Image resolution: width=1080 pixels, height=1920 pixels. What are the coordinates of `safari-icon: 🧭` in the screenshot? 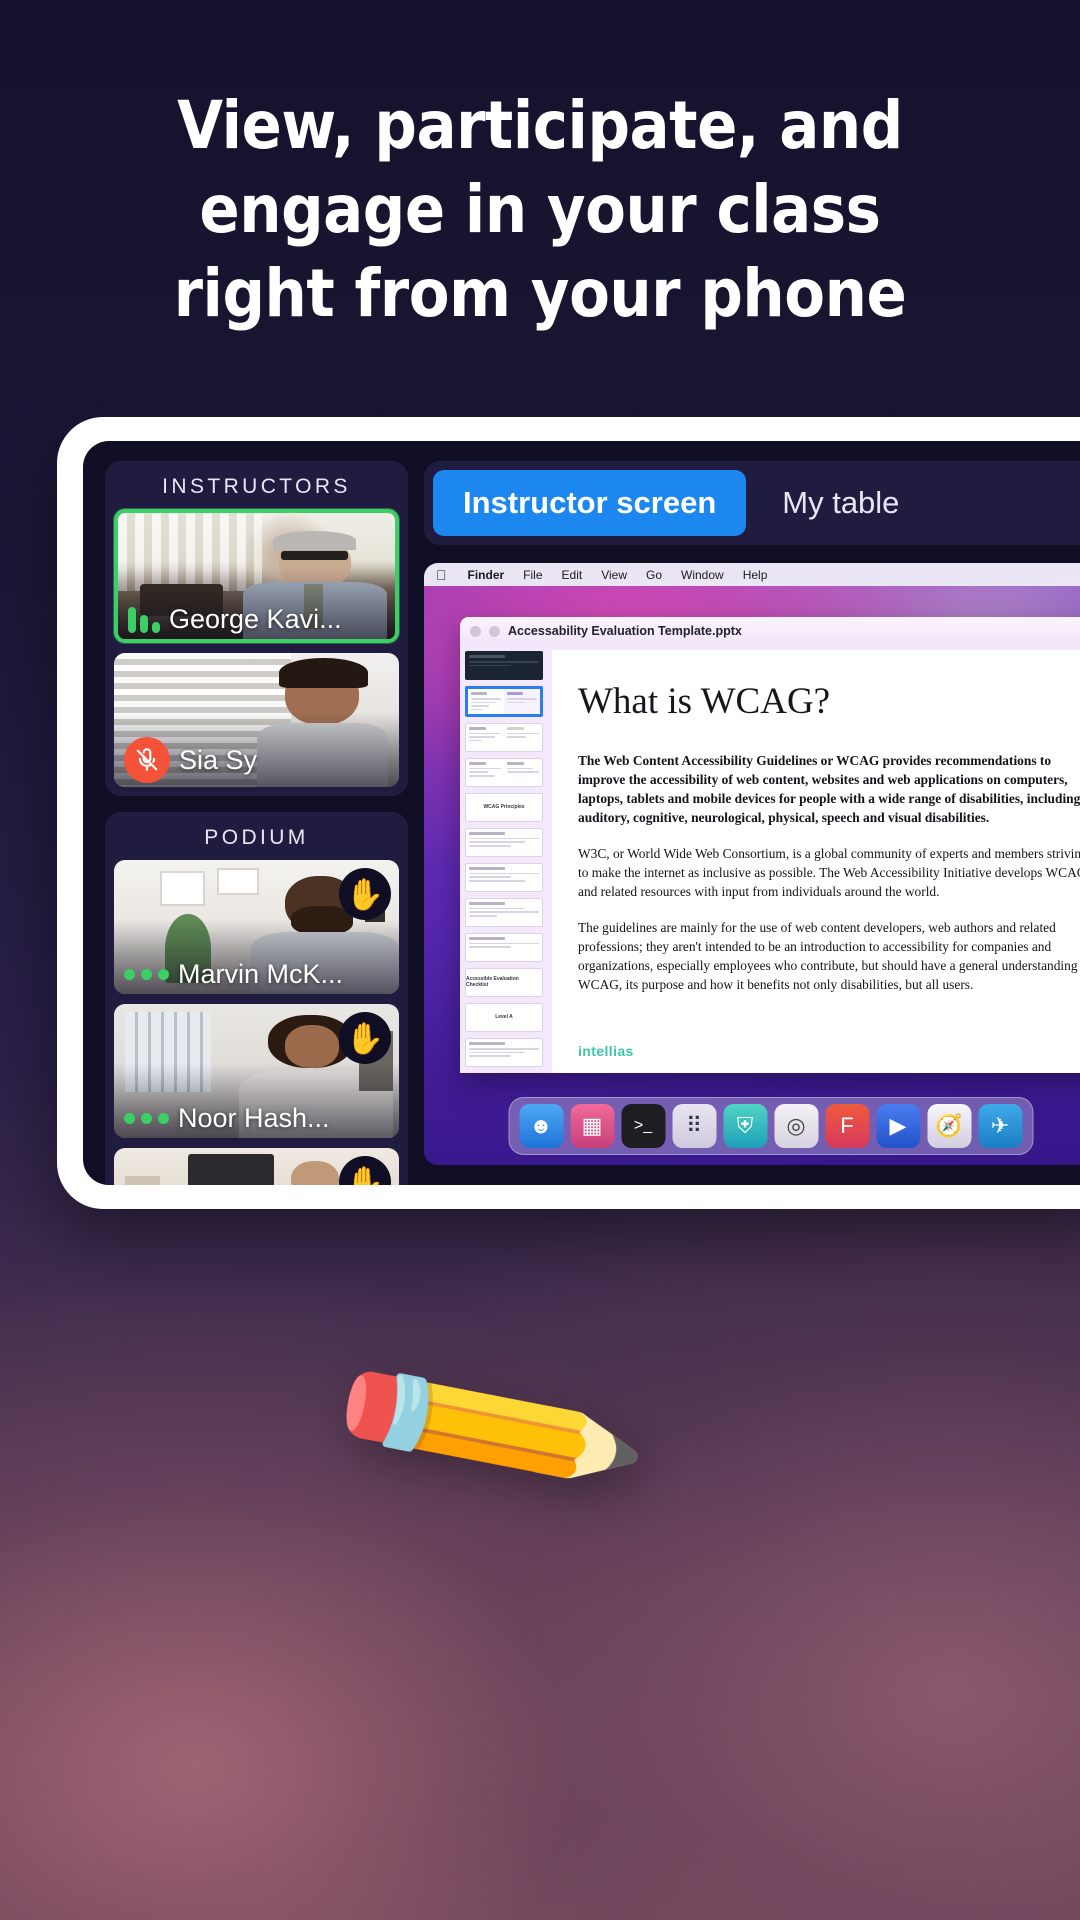 It's located at (949, 1126).